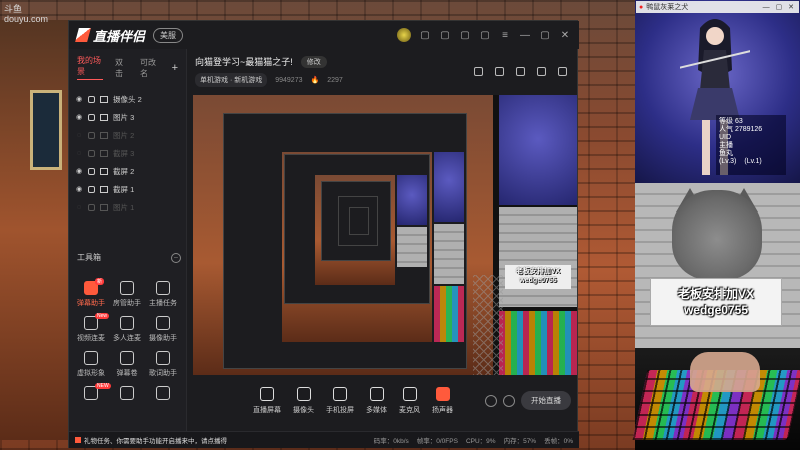 Image resolution: width=800 pixels, height=450 pixels. I want to click on bottom-tool-button: 摄像头, so click(303, 401).